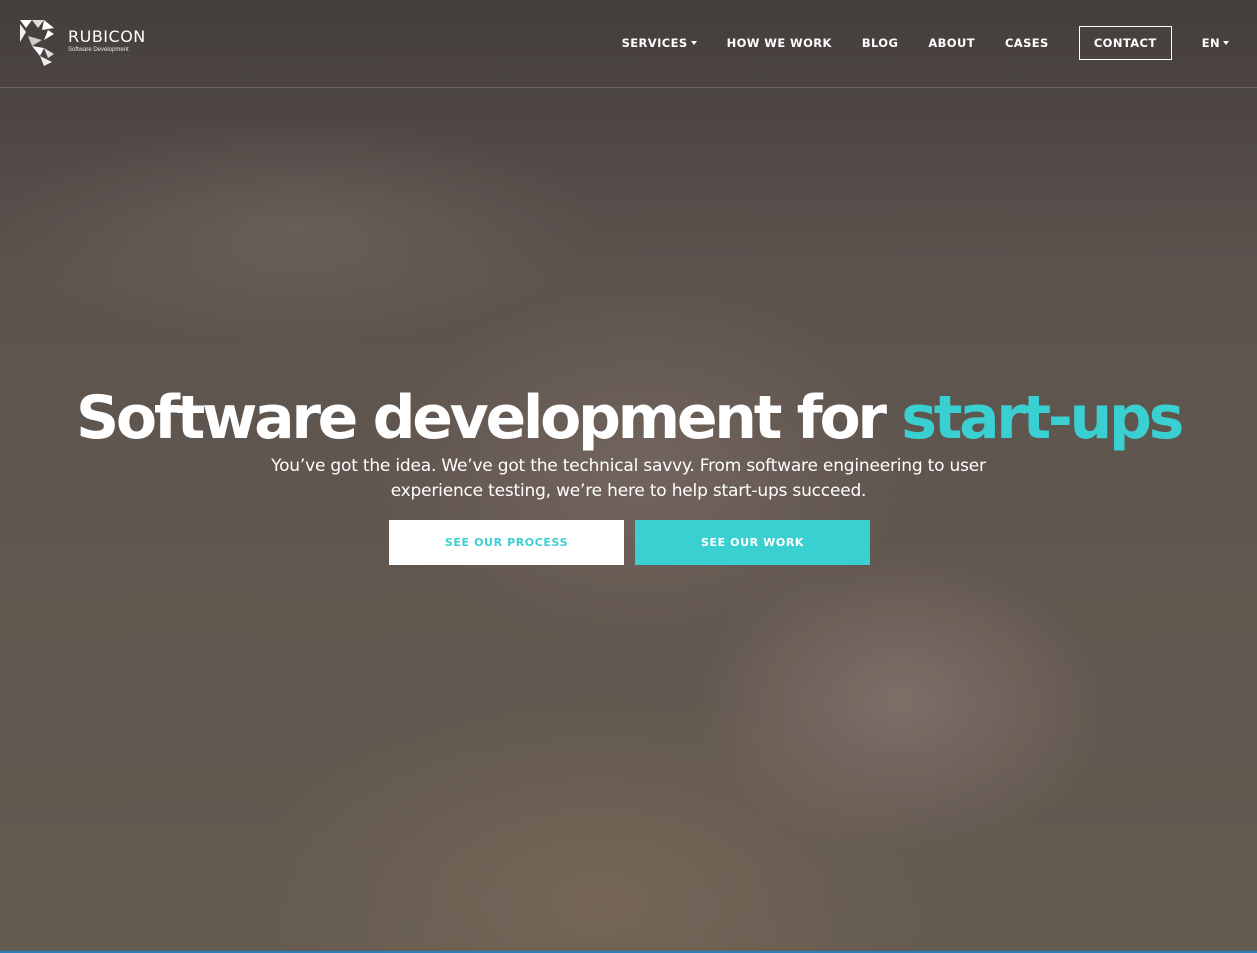 This screenshot has width=1257, height=953. I want to click on rubicon-logo-icon, so click(37, 43).